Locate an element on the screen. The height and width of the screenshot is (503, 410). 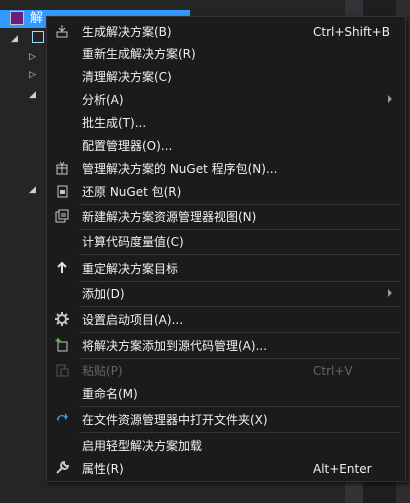
open-folder-icon is located at coordinates (62, 420).